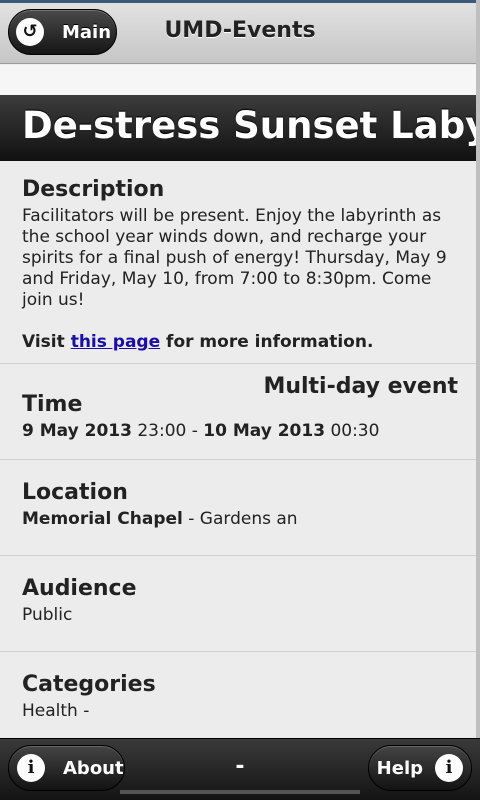 The width and height of the screenshot is (480, 800). Describe the element at coordinates (238, 700) in the screenshot. I see `categories-section: Categories Health -` at that location.